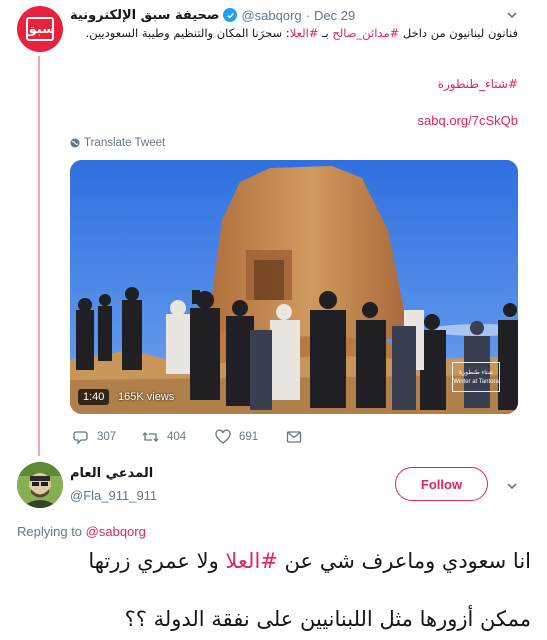  What do you see at coordinates (325, 33) in the screenshot?
I see `tweet-text-part2: بـ` at bounding box center [325, 33].